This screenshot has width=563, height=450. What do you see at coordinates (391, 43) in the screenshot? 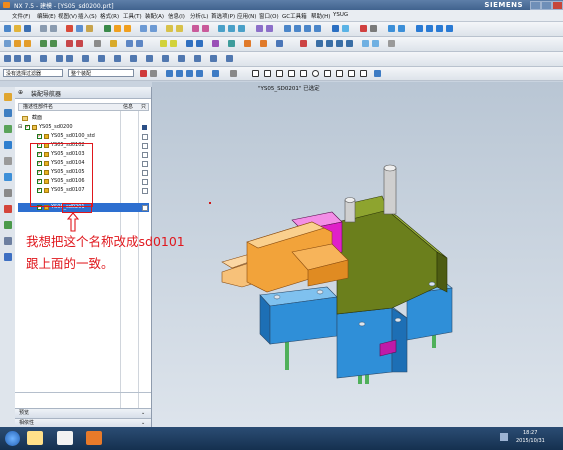
I see `render-icon` at bounding box center [391, 43].